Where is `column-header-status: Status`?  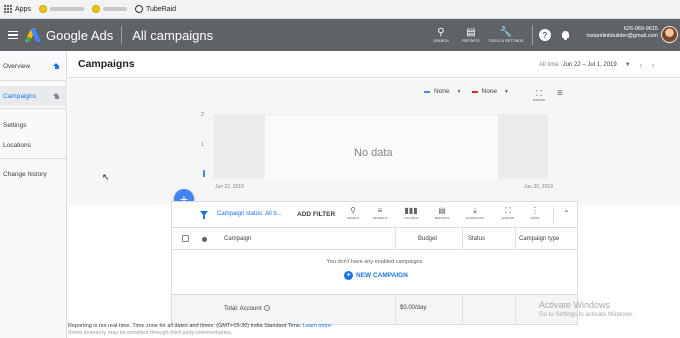
column-header-status: Status is located at coordinates (476, 239).